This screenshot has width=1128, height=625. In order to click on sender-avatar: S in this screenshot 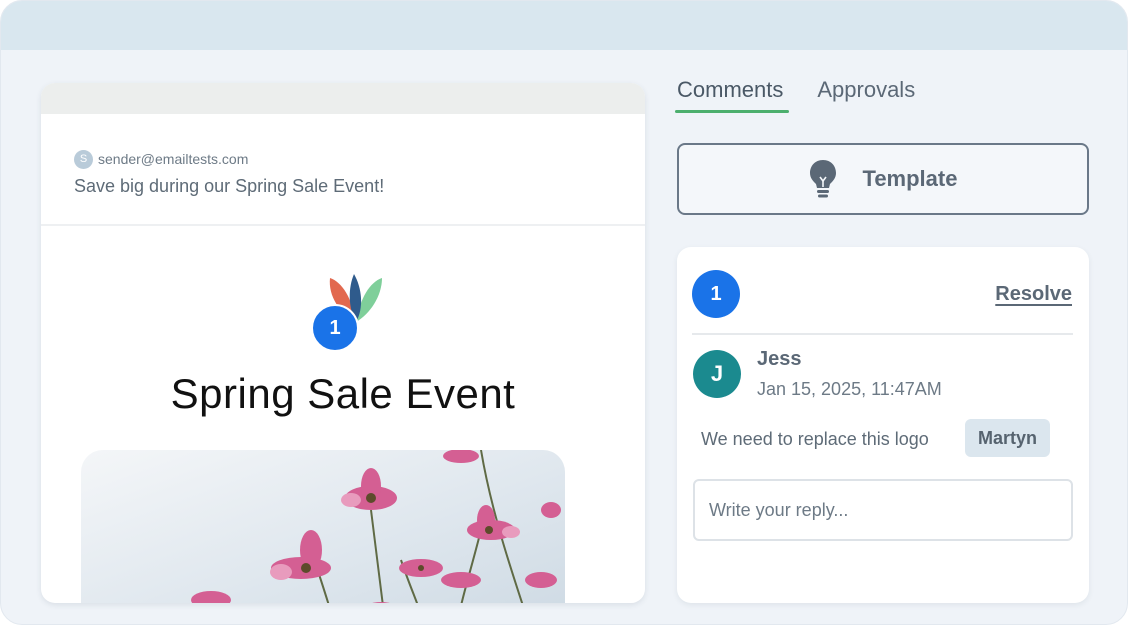, I will do `click(83, 159)`.